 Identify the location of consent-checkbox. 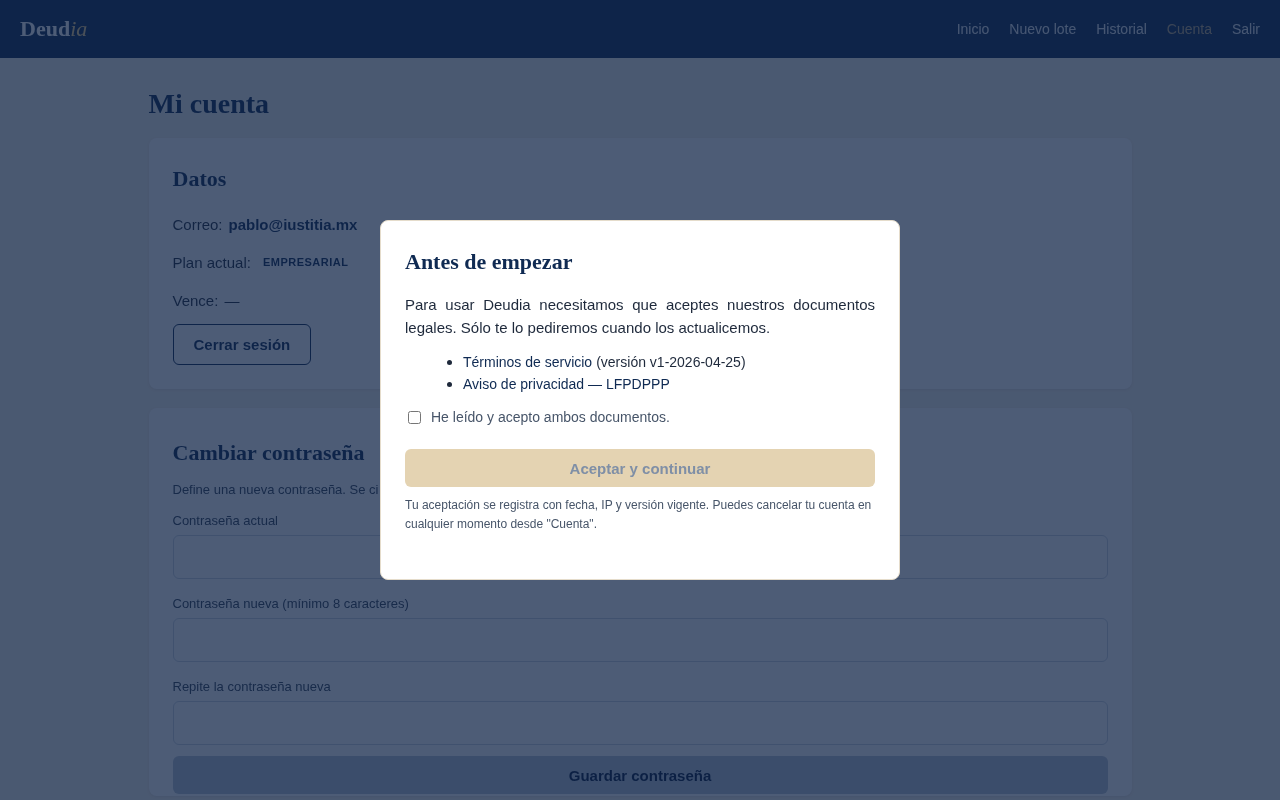
(414, 417).